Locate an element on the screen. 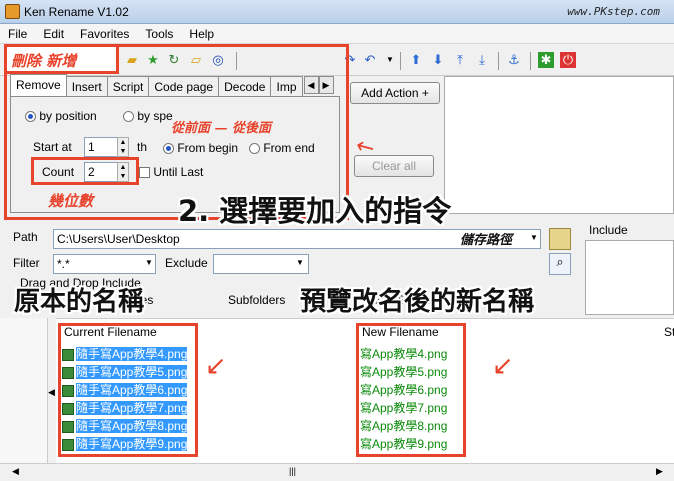 The width and height of the screenshot is (674, 481). th-label: th is located at coordinates (142, 147).